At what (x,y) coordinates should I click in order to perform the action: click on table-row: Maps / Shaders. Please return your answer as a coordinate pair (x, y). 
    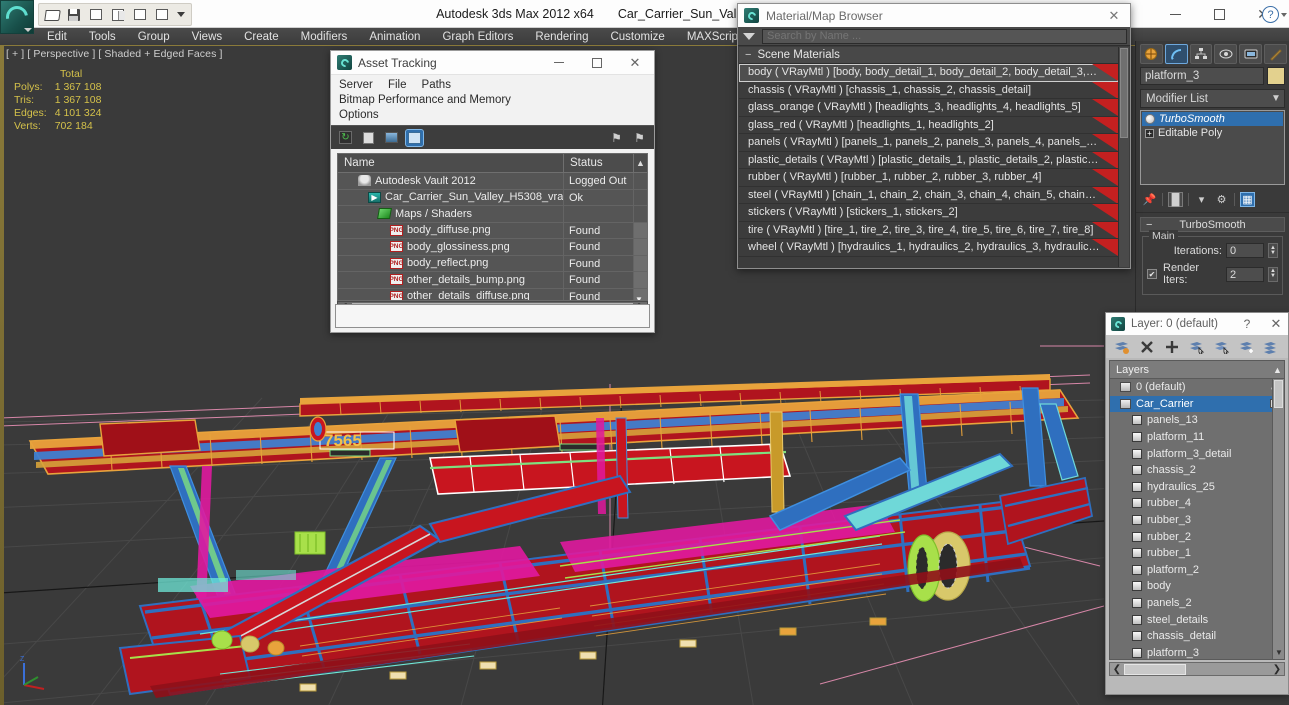
    Looking at the image, I should click on (492, 214).